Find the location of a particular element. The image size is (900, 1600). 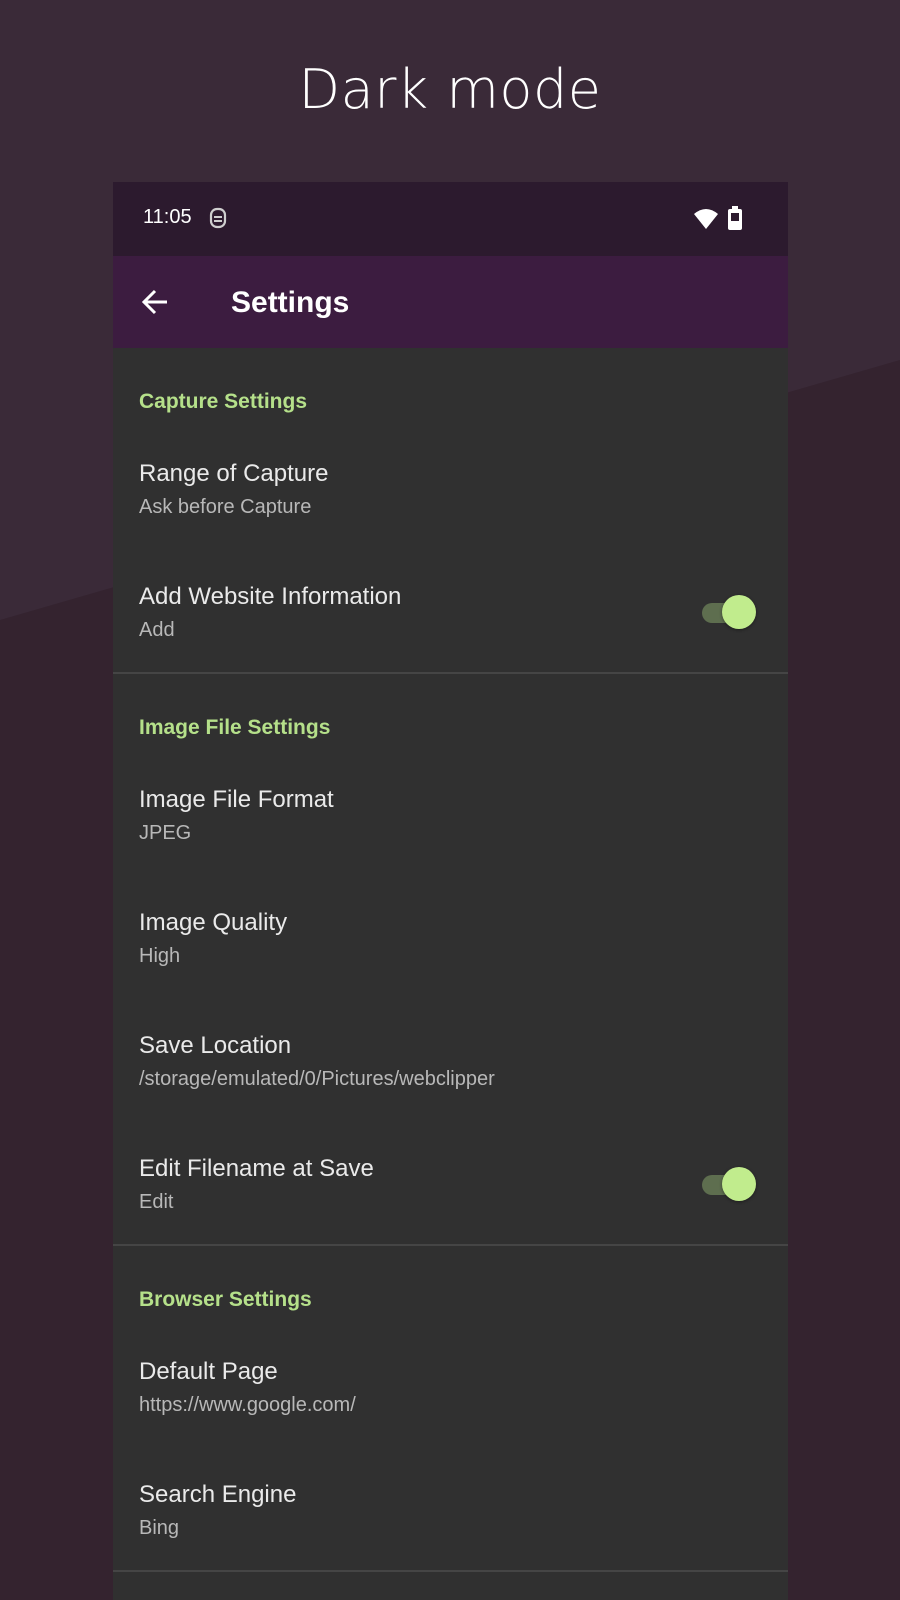

page-title: Settings is located at coordinates (290, 302).